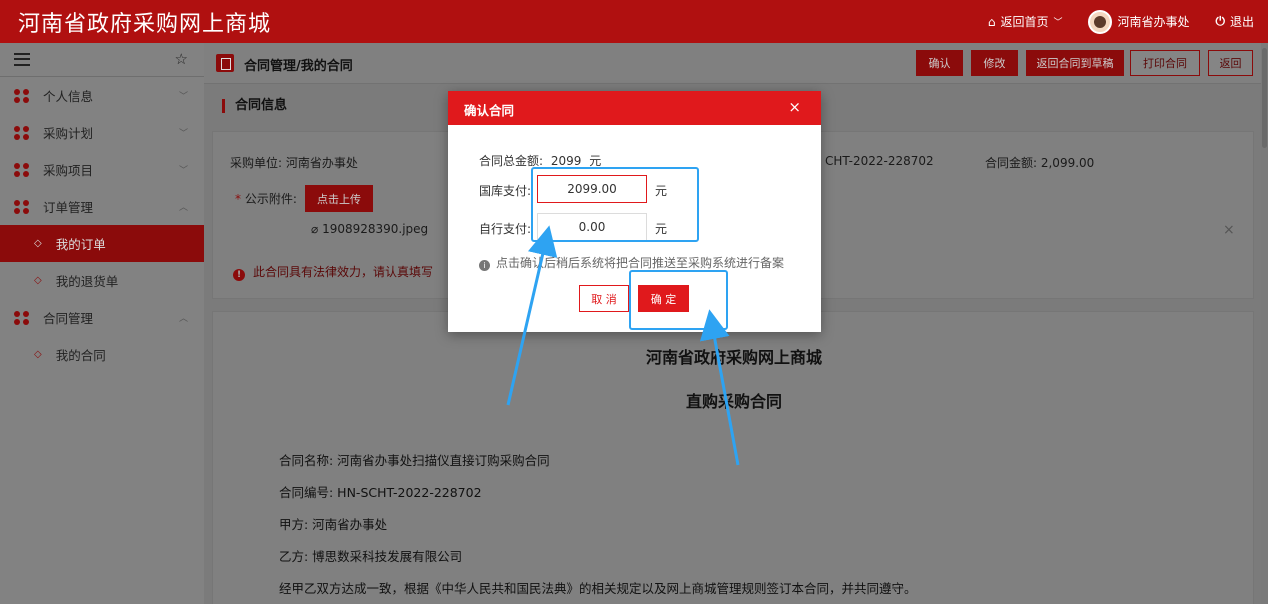 Image resolution: width=1268 pixels, height=604 pixels. Describe the element at coordinates (623, 345) in the screenshot. I see `annotation-arrows` at that location.